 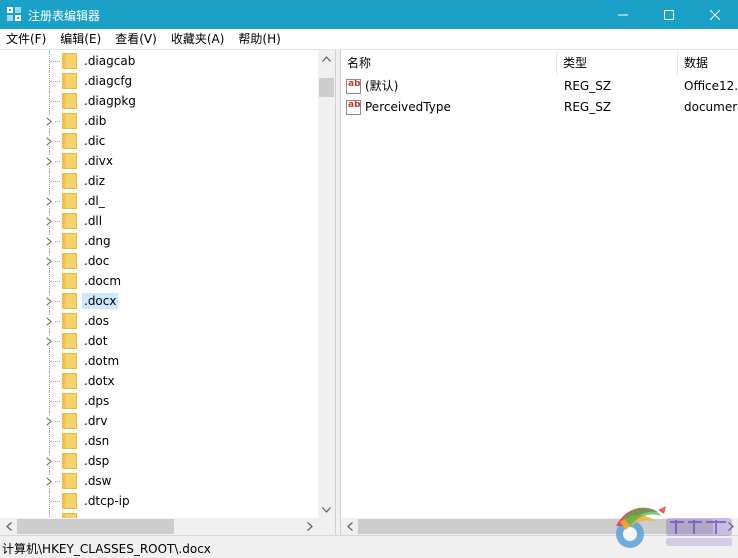 What do you see at coordinates (136, 39) in the screenshot?
I see `menu-view: 查看(V)` at bounding box center [136, 39].